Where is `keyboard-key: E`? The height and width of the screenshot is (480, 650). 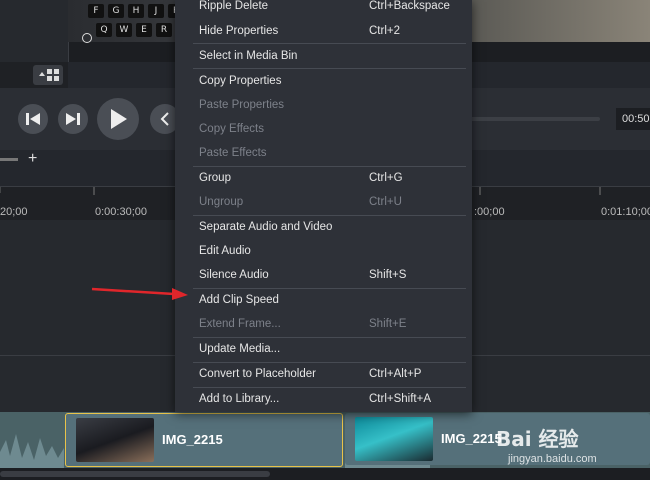
keyboard-key: E is located at coordinates (144, 30).